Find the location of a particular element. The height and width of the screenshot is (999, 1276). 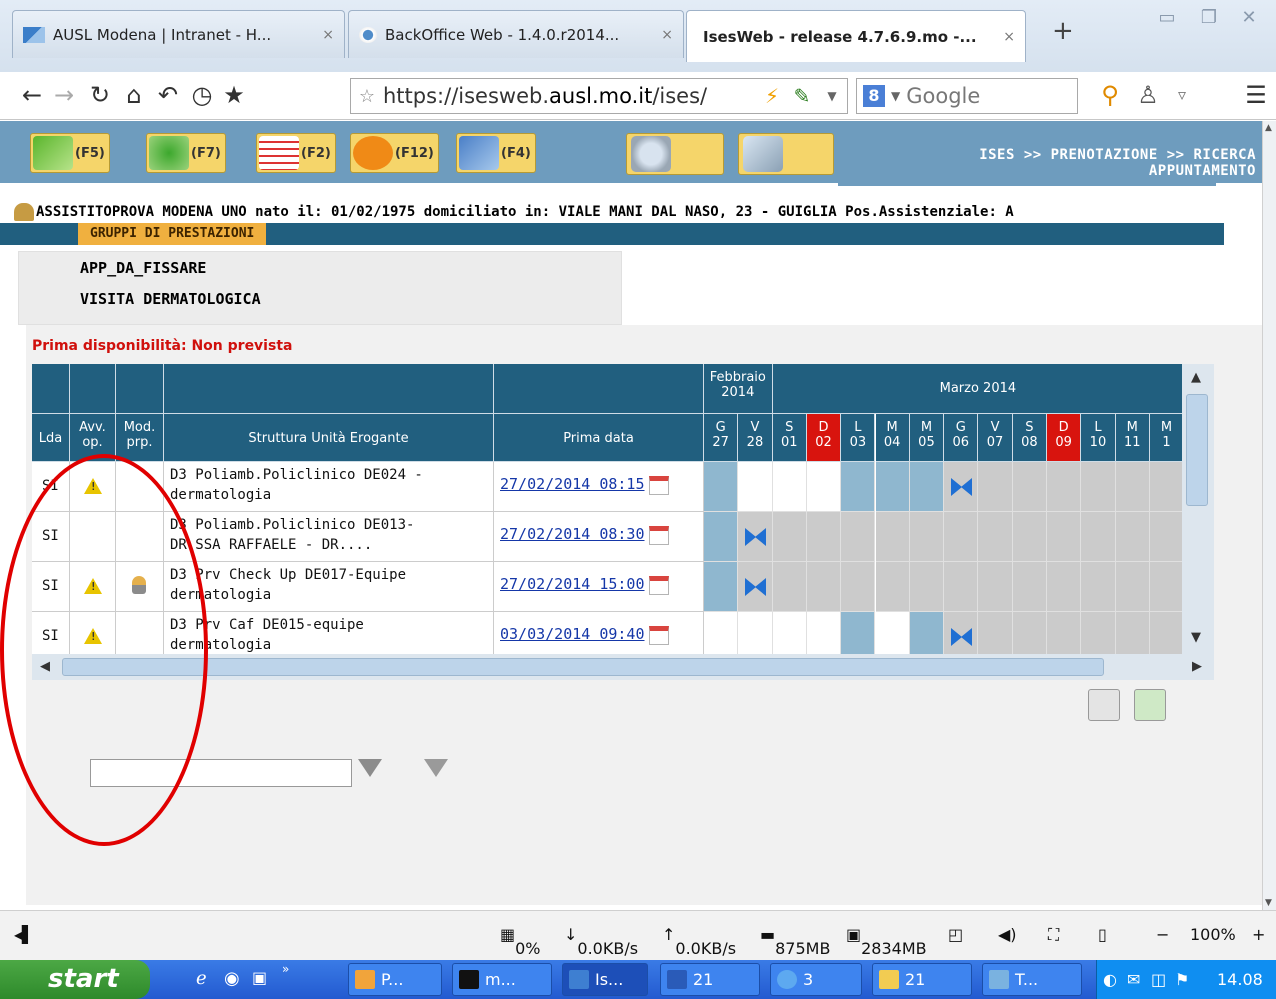

calendar-next-icon is located at coordinates (1150, 705).